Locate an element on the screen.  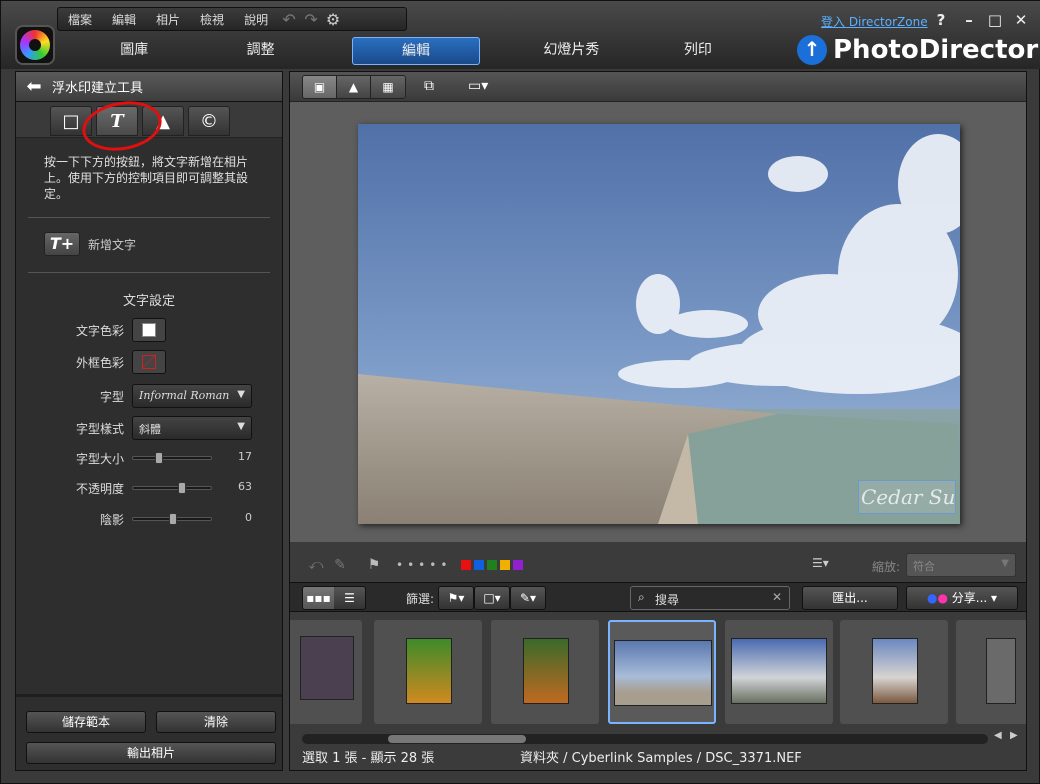
minimize-button: – is located at coordinates (969, 21).